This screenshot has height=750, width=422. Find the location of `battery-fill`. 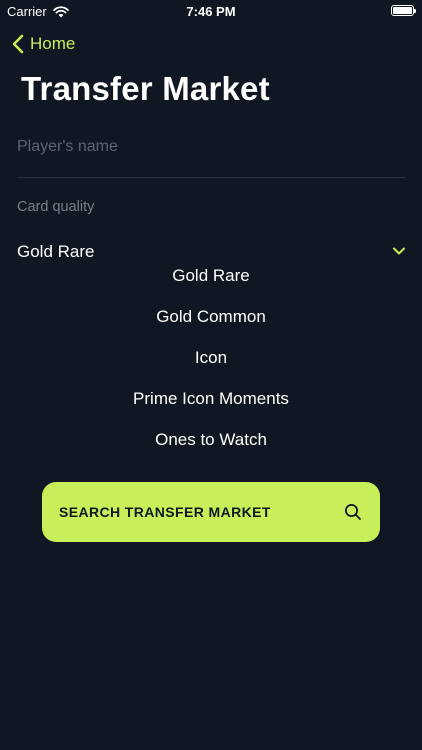

battery-fill is located at coordinates (402, 10).